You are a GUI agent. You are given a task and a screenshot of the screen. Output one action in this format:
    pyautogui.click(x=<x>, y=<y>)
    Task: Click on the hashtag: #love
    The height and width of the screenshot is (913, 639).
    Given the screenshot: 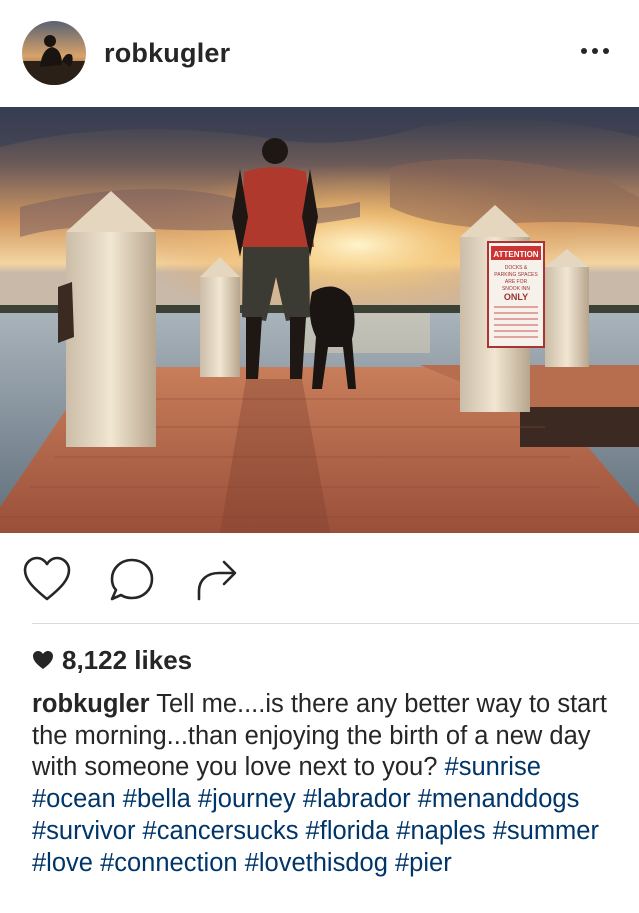 What is the action you would take?
    pyautogui.click(x=62, y=863)
    